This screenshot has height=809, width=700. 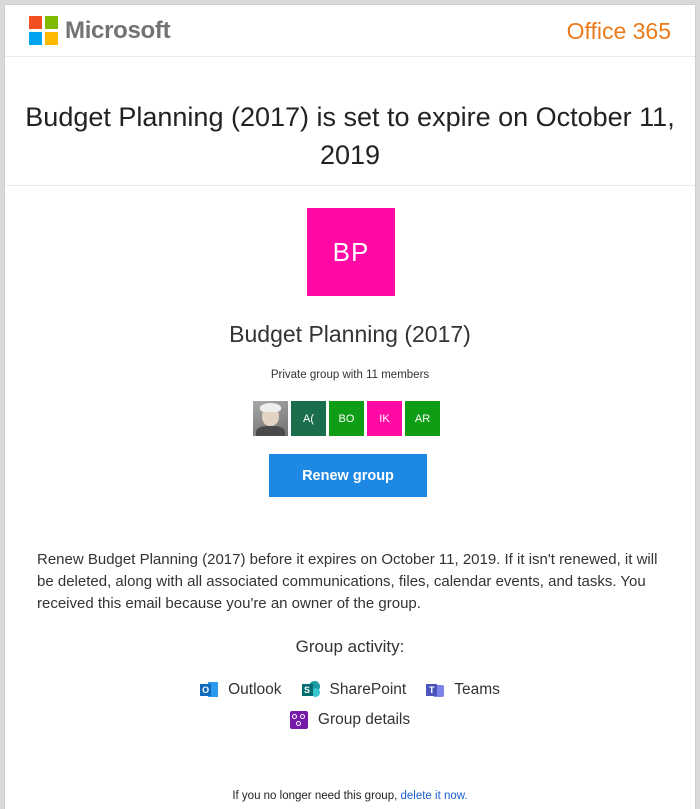 What do you see at coordinates (308, 418) in the screenshot?
I see `member-avatar: A(` at bounding box center [308, 418].